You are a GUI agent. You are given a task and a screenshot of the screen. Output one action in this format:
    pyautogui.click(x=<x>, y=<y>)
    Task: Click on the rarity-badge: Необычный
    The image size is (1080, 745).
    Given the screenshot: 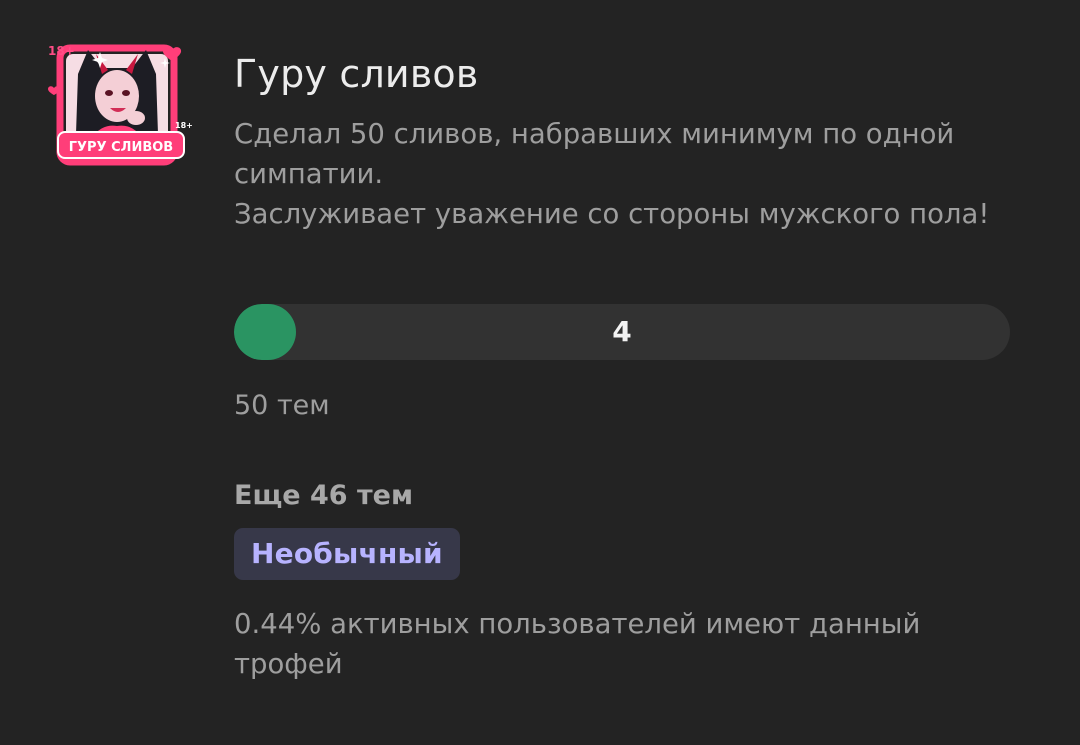 What is the action you would take?
    pyautogui.click(x=347, y=554)
    